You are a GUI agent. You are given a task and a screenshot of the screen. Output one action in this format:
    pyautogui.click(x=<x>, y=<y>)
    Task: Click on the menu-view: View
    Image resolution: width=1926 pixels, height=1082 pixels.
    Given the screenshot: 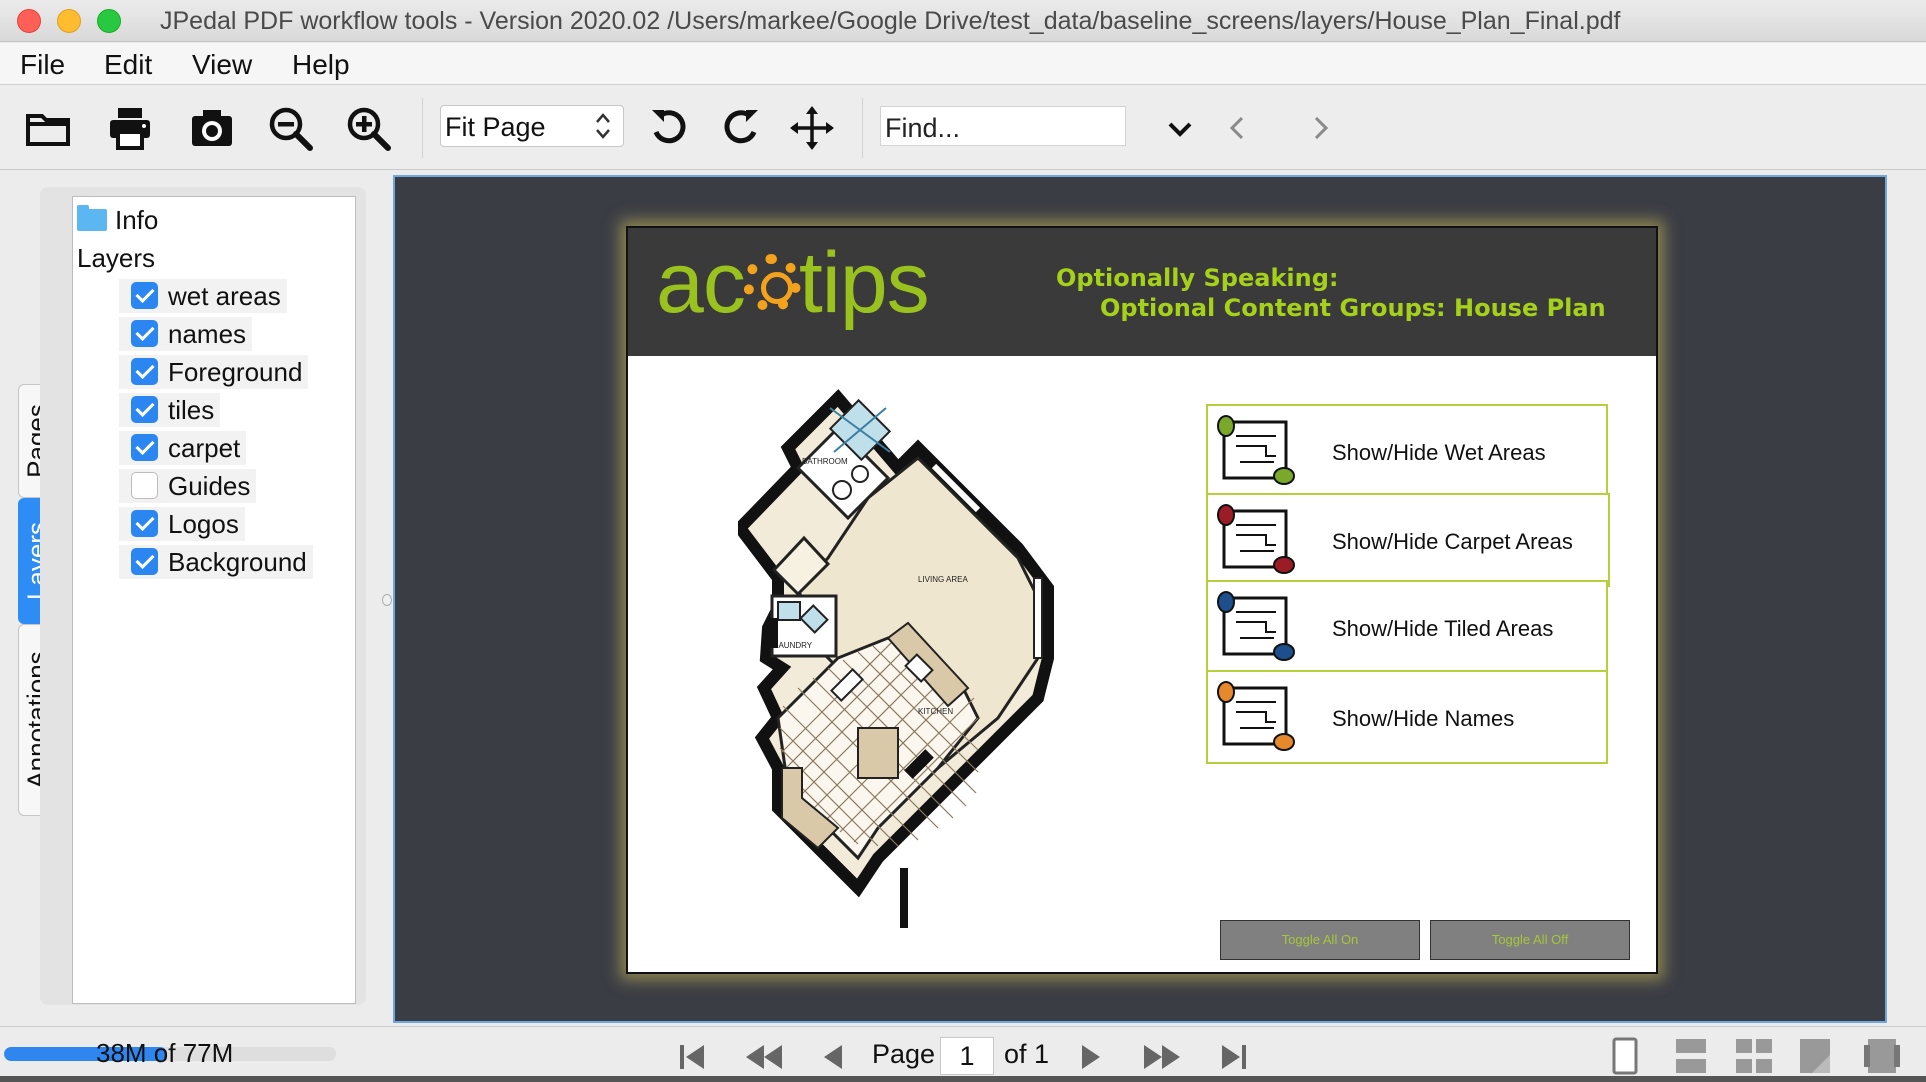 What is the action you would take?
    pyautogui.click(x=222, y=65)
    